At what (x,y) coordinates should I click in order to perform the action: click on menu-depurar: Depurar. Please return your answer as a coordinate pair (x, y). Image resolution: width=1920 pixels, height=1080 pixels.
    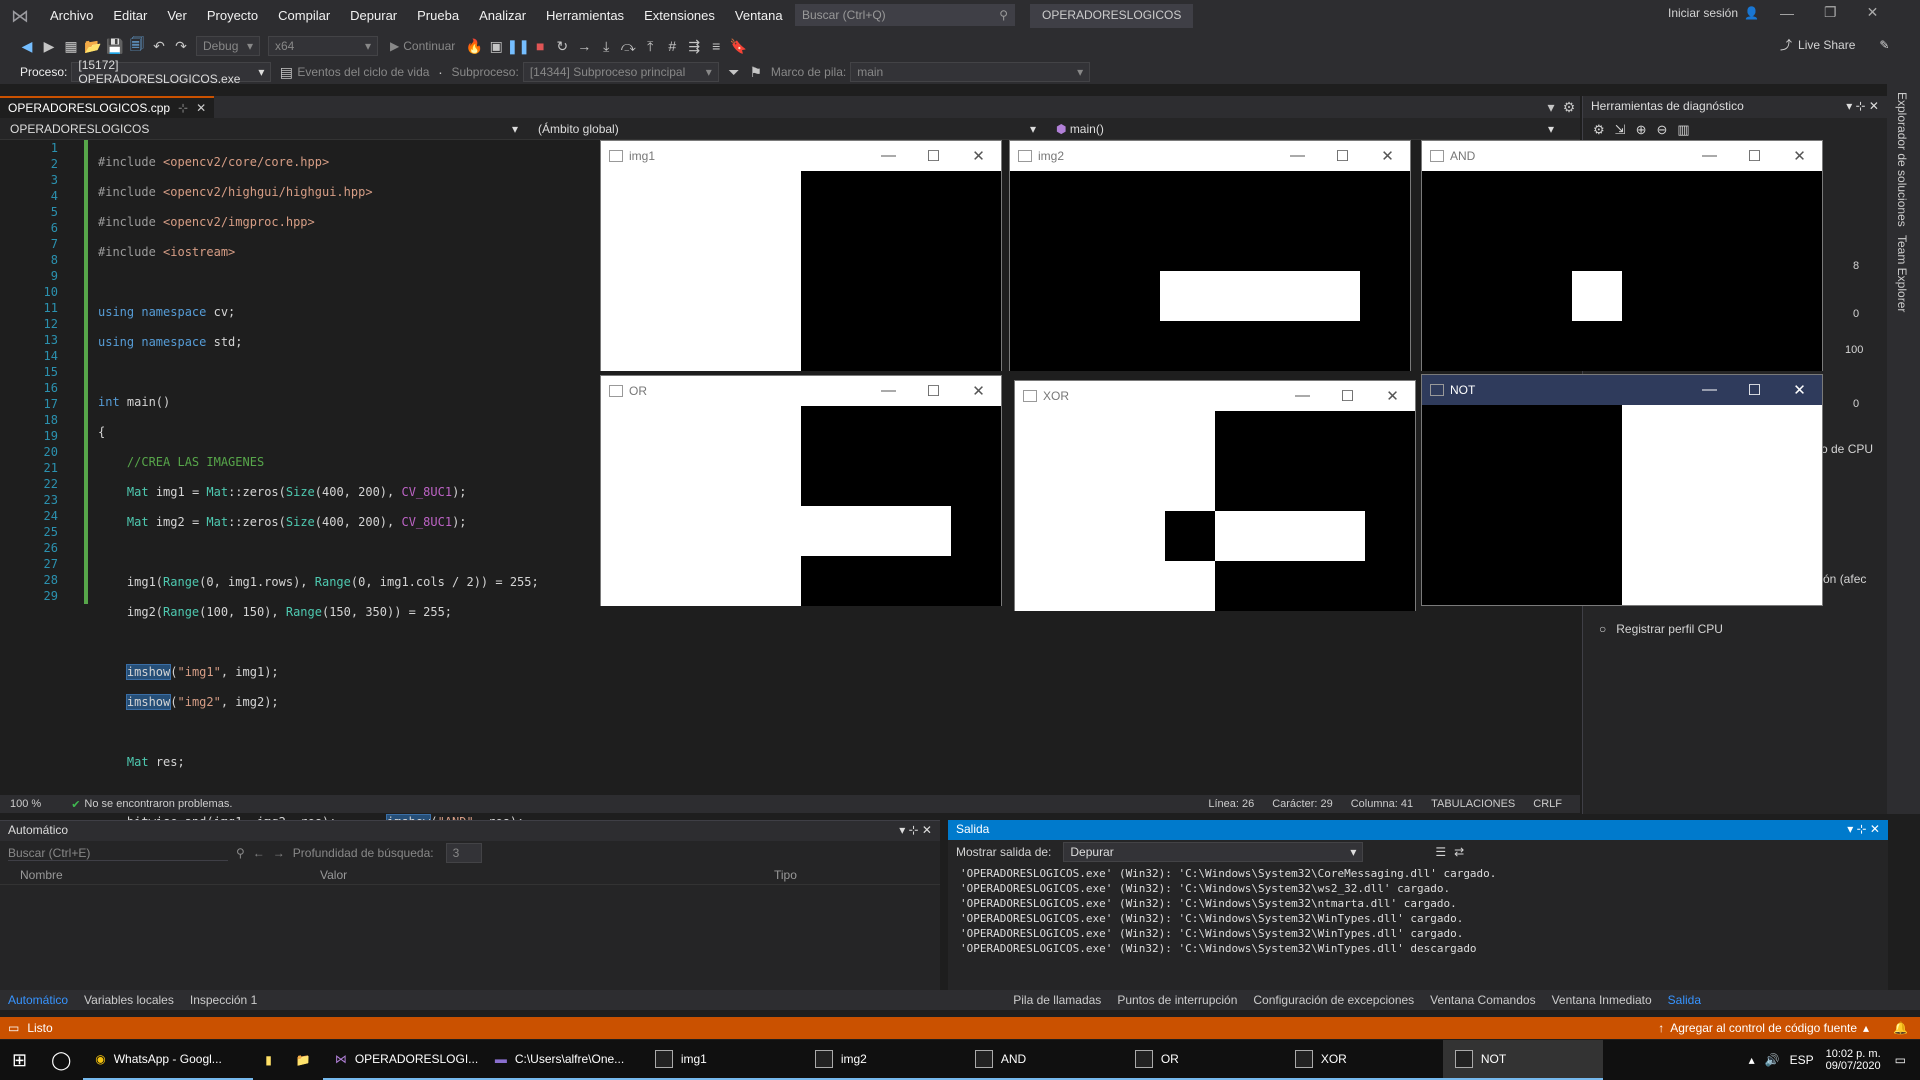
    Looking at the image, I should click on (373, 16).